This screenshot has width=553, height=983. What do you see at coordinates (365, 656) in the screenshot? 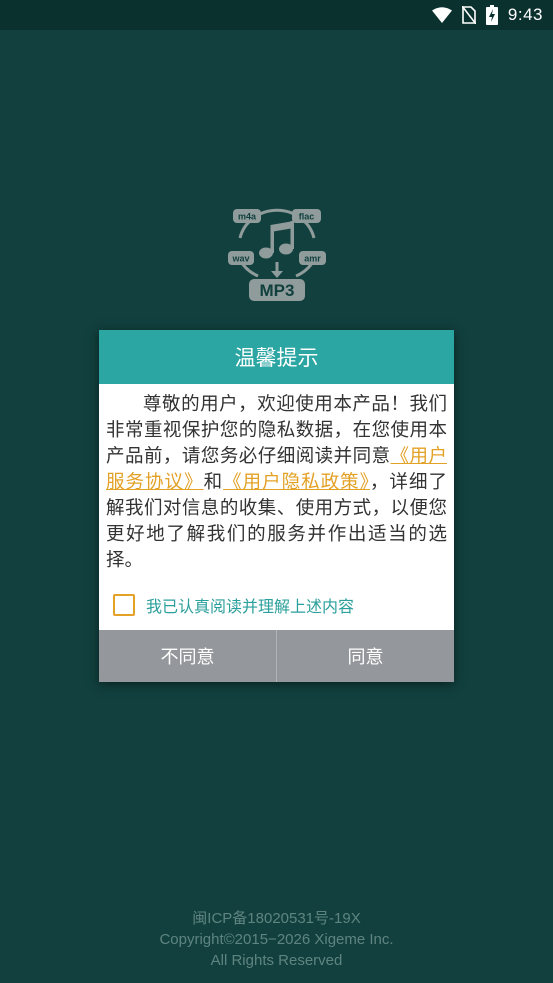
I see `agree-button: 同意` at bounding box center [365, 656].